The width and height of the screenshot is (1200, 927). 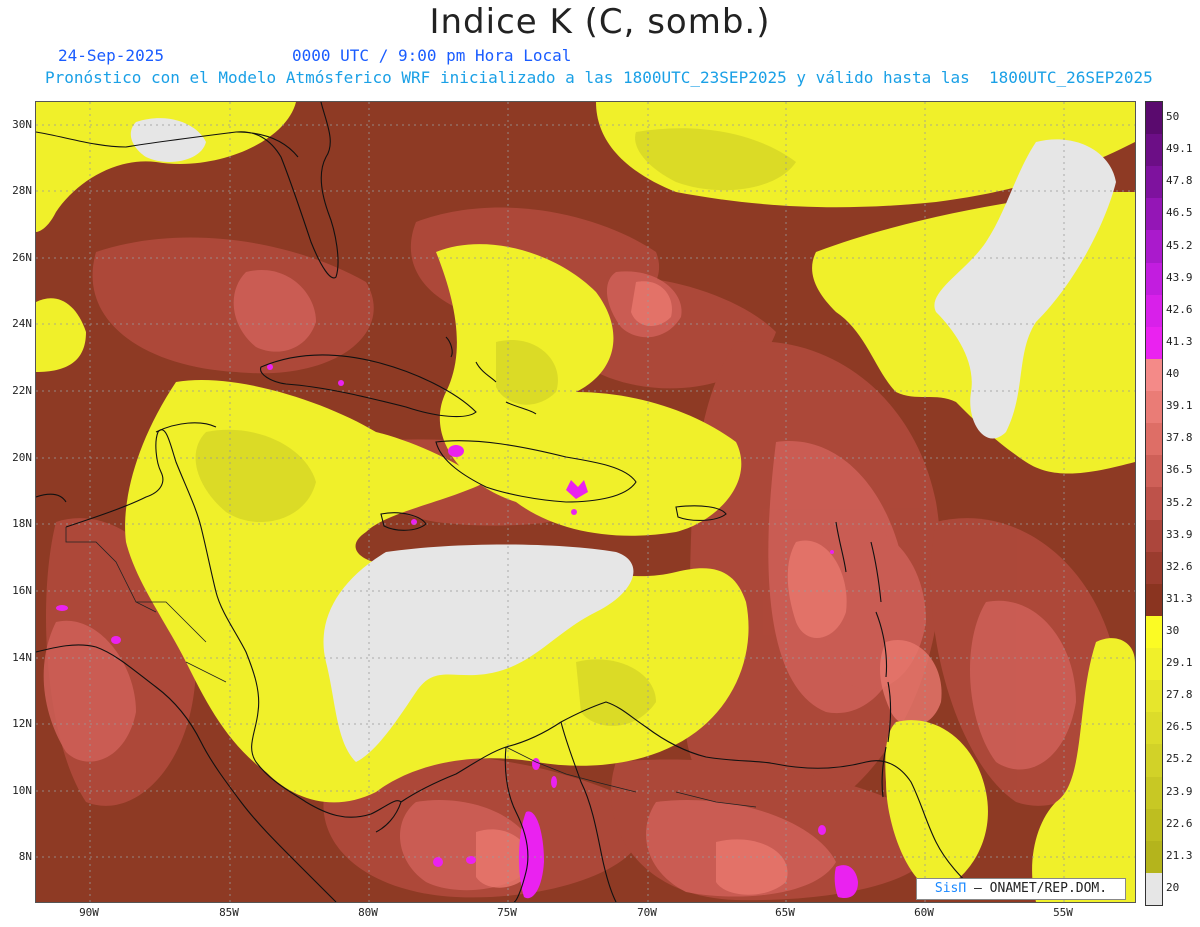 What do you see at coordinates (111, 55) in the screenshot?
I see `forecast-date: 24-Sep-2025` at bounding box center [111, 55].